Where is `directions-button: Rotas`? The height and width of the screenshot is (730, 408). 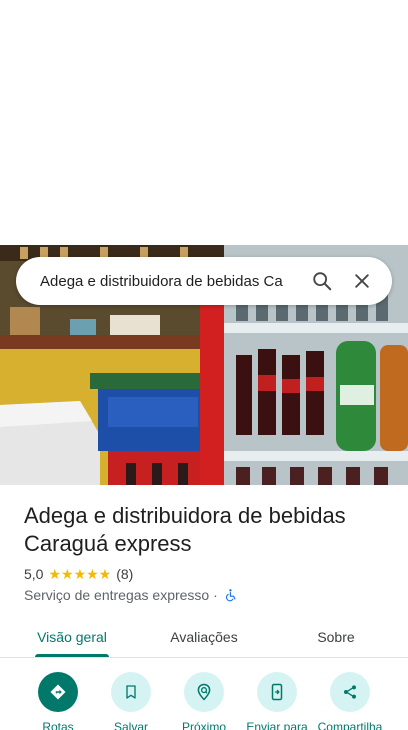
directions-button: Rotas is located at coordinates (58, 701).